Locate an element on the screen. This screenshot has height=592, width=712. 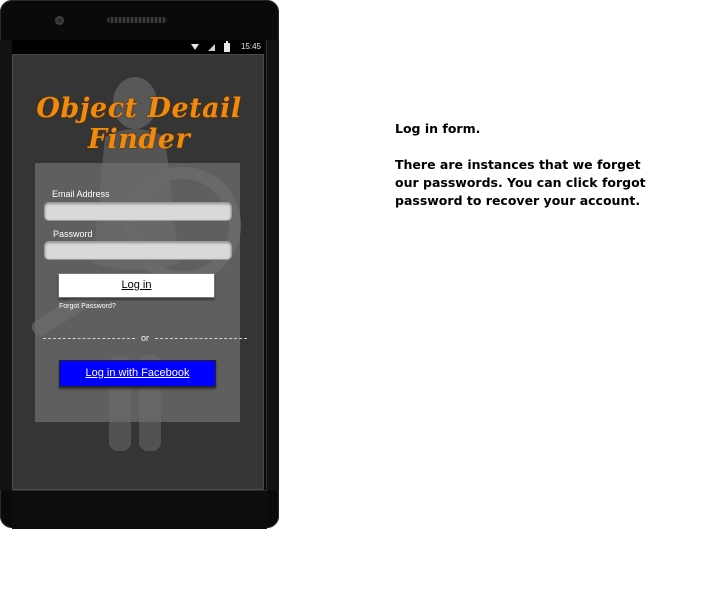
signal-icon is located at coordinates (211, 47).